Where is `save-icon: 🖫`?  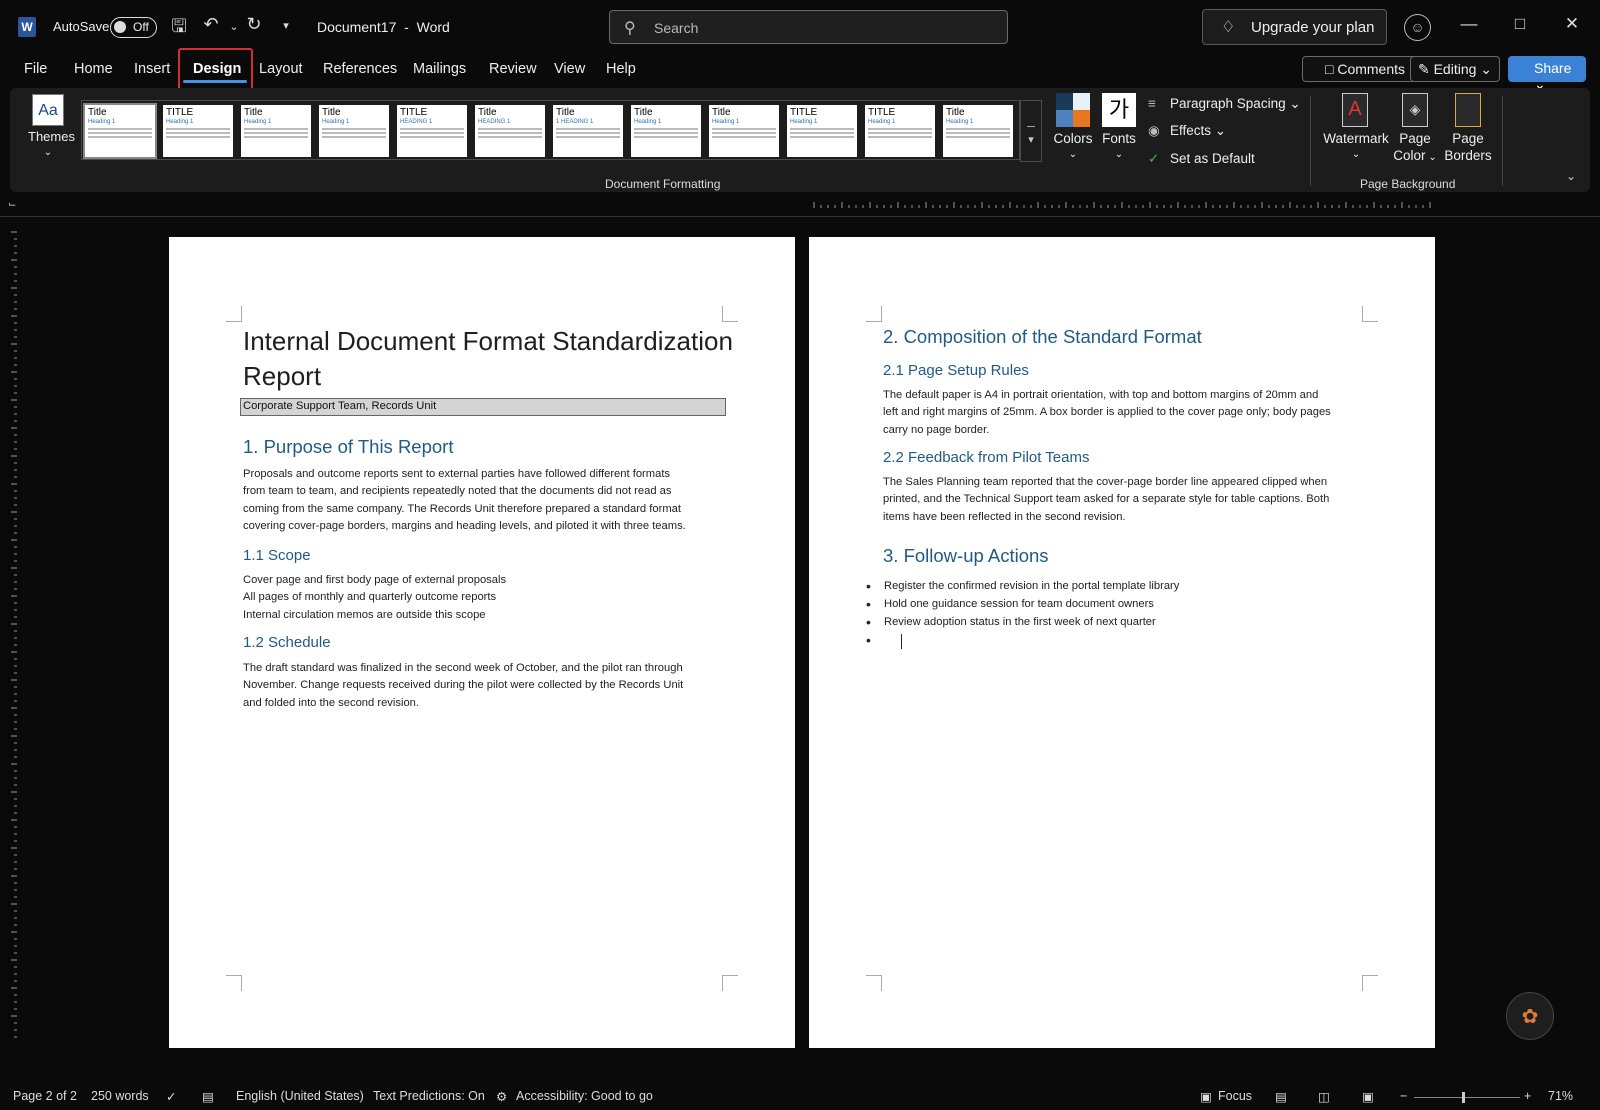 save-icon: 🖫 is located at coordinates (179, 29).